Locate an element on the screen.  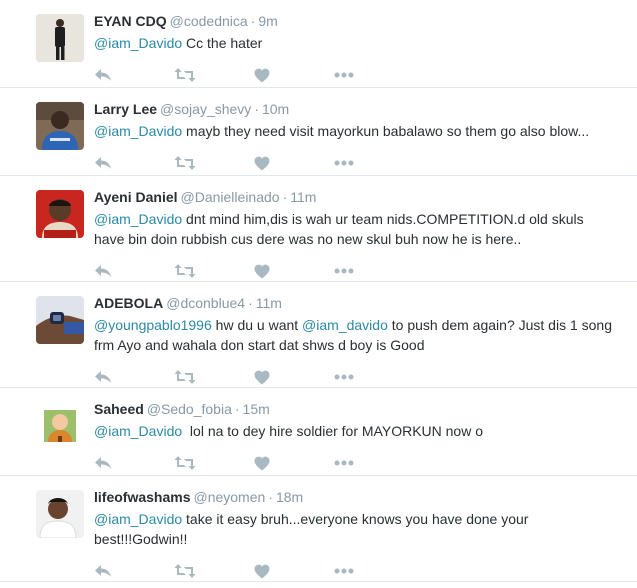
display-name: Larry Lee is located at coordinates (125, 109).